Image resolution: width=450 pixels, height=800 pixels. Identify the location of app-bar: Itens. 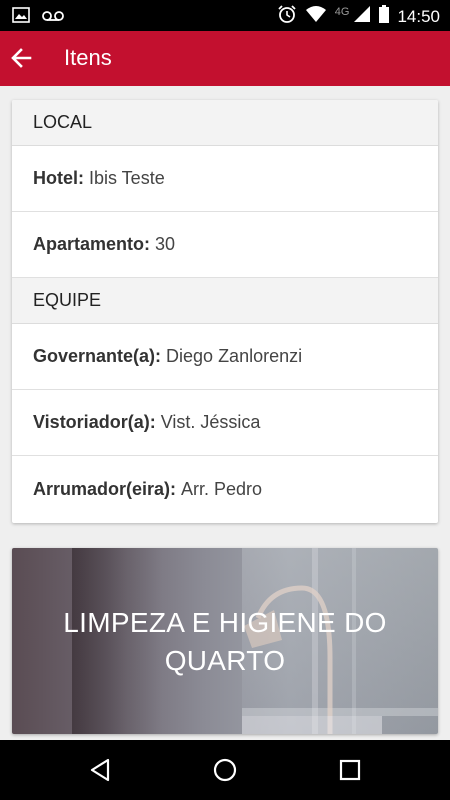
(225, 58).